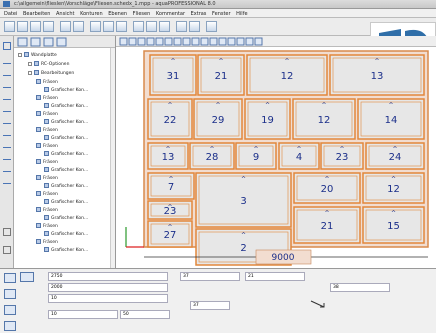 This screenshot has height=333, width=436. I want to click on extend-tool-icon, so click(7, 133).